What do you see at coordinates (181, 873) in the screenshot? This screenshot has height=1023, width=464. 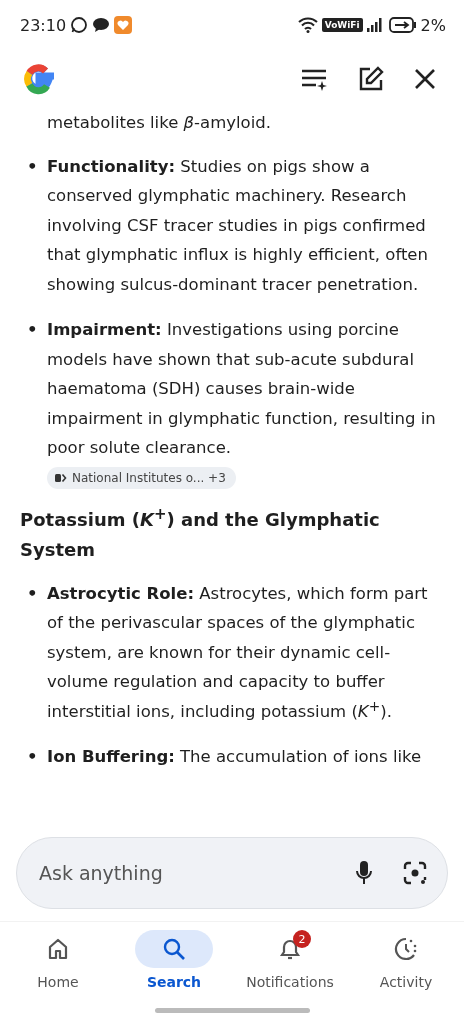 I see `ask-field: Ask anything` at bounding box center [181, 873].